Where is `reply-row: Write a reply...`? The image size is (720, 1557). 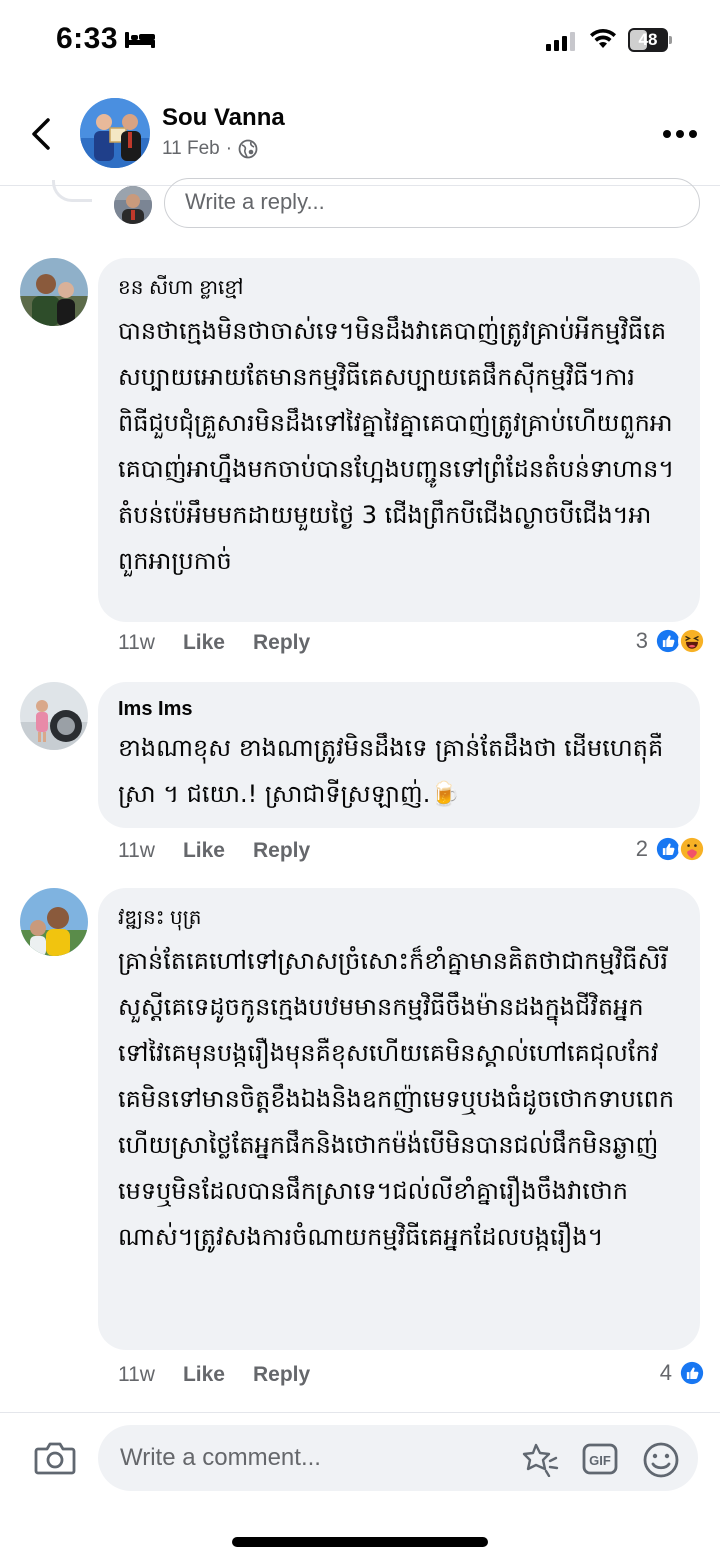 reply-row: Write a reply... is located at coordinates (360, 208).